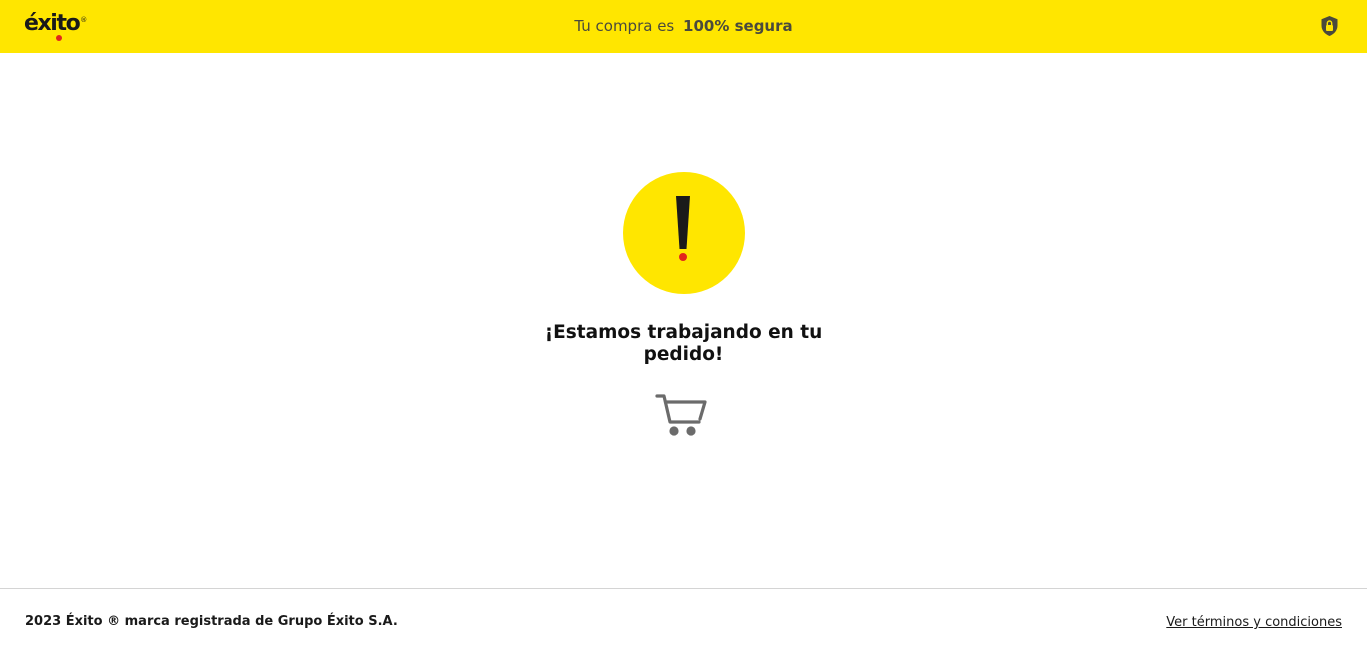  I want to click on secure-message-prefix: Tu compra es, so click(624, 26).